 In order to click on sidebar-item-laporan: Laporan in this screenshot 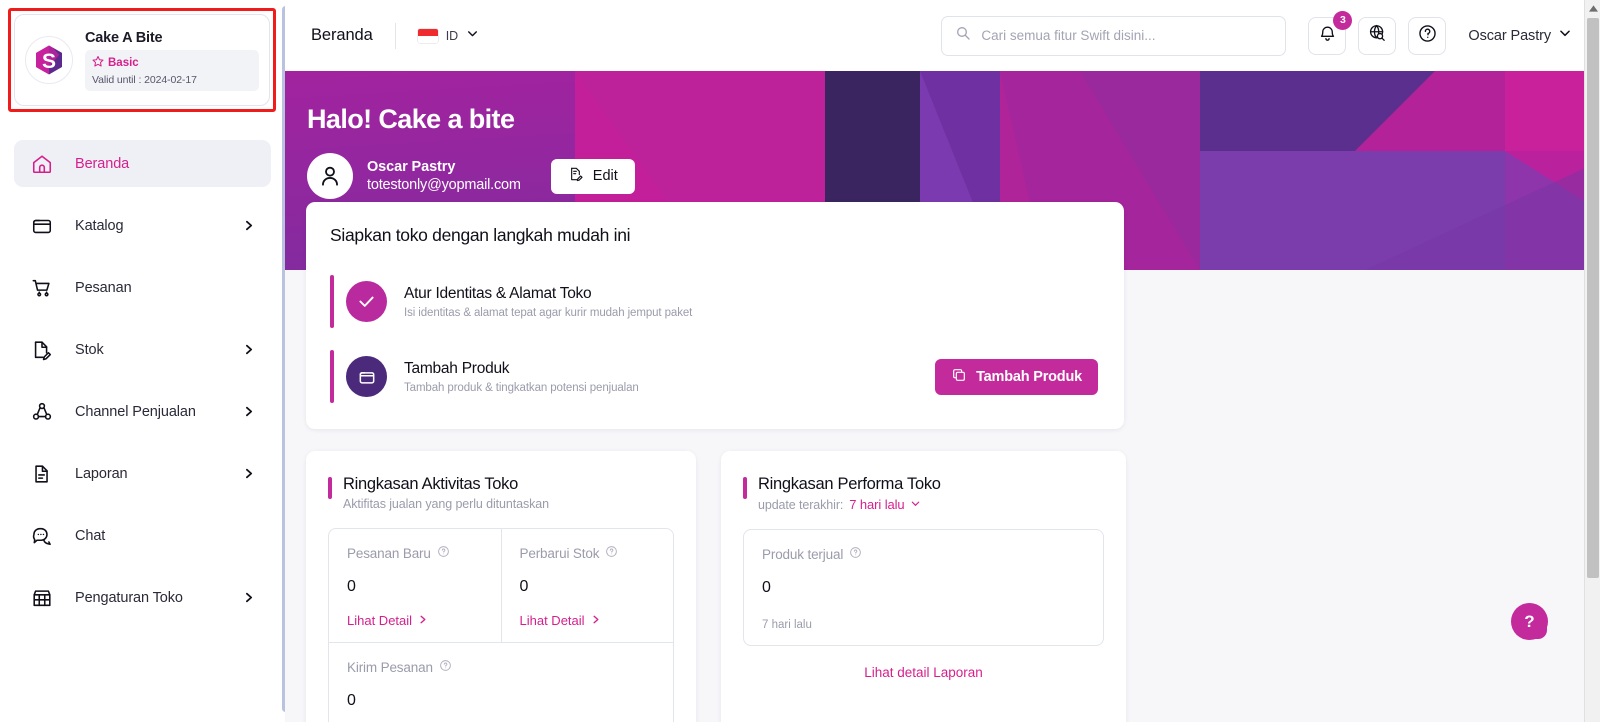, I will do `click(142, 473)`.